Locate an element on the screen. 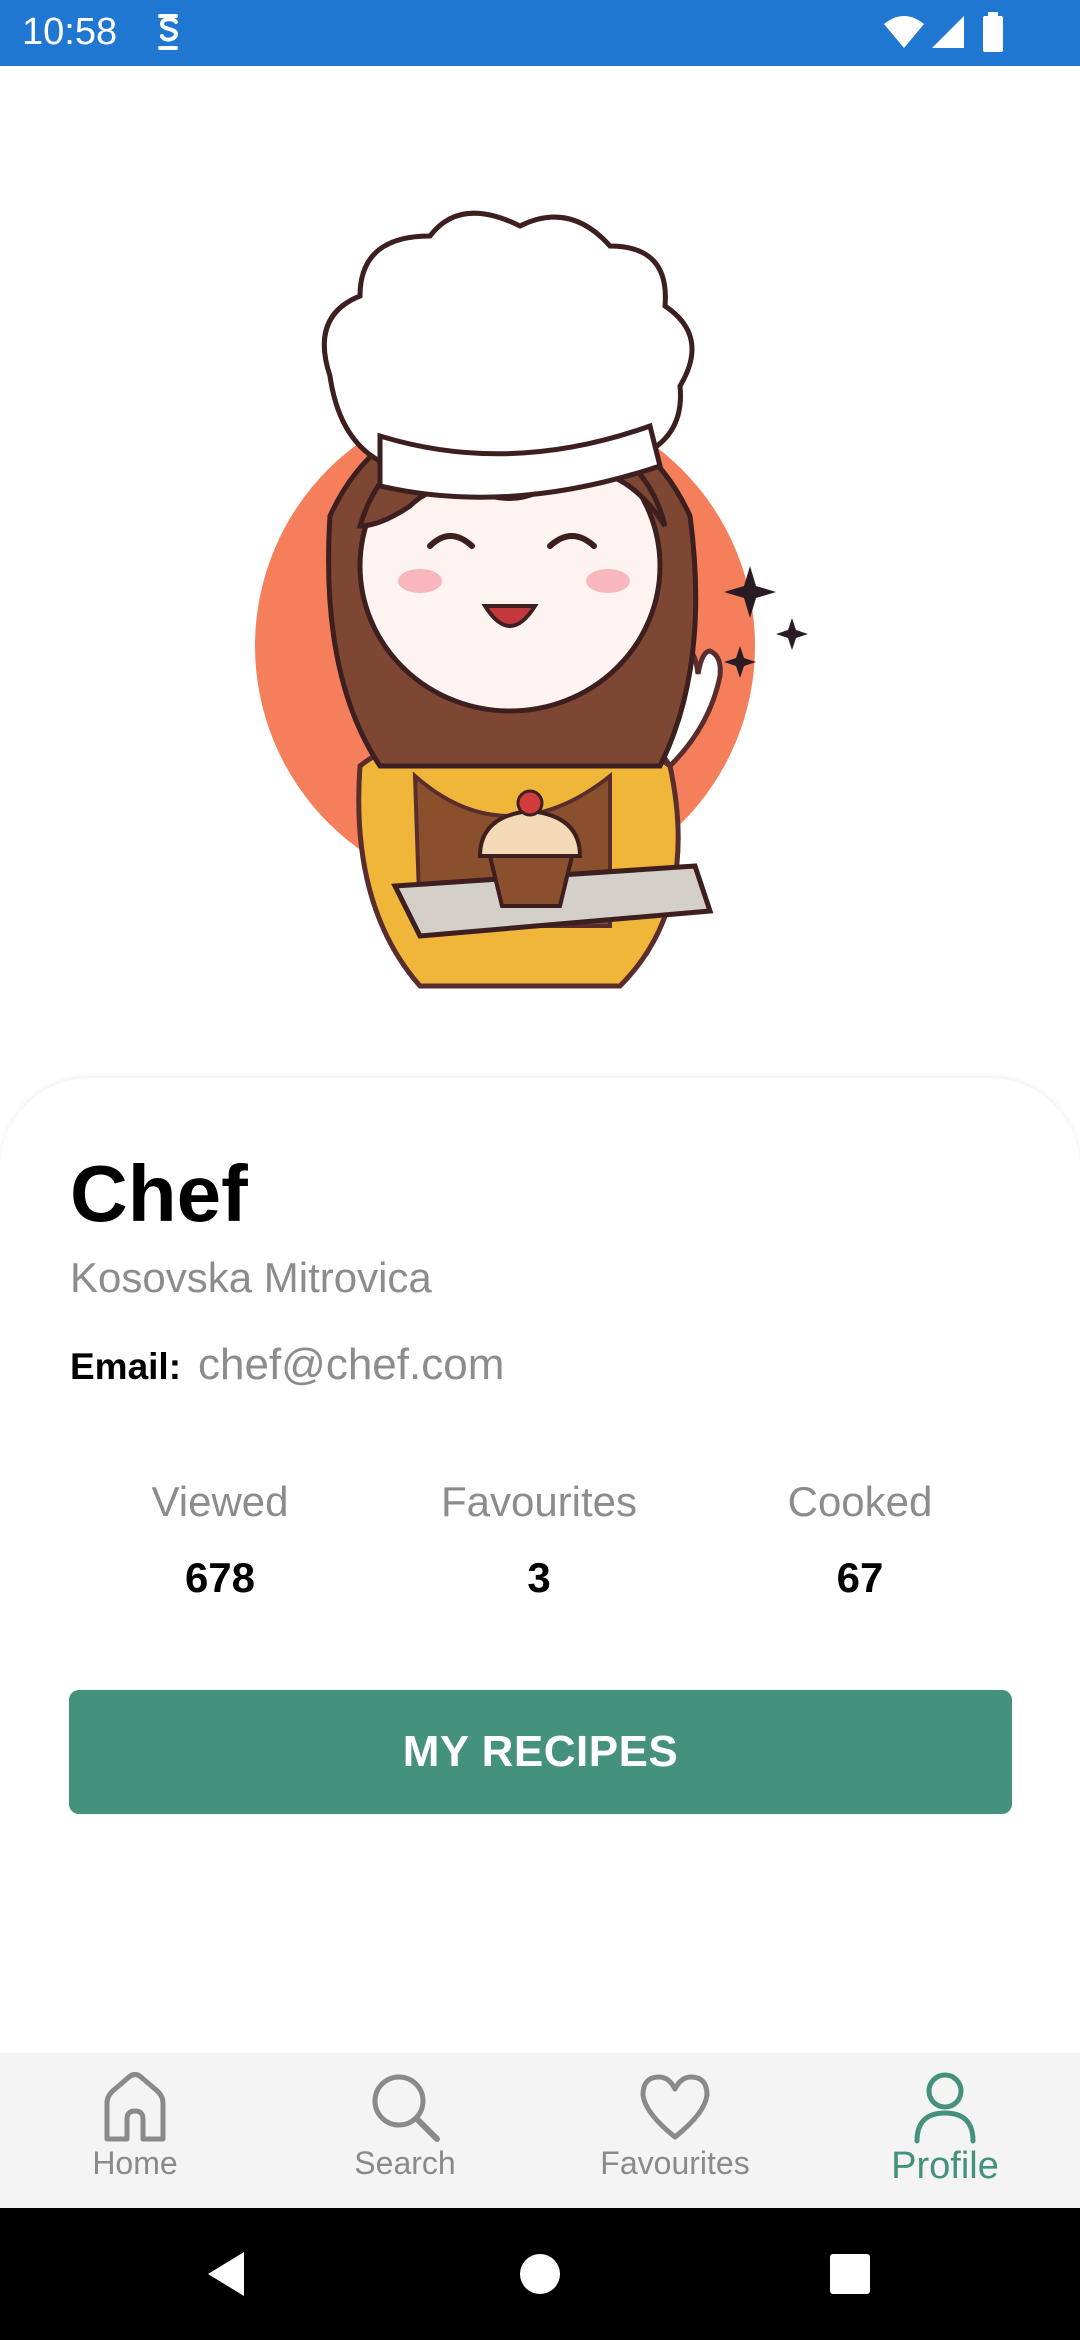 This screenshot has height=2340, width=1080. signal-icon is located at coordinates (948, 32).